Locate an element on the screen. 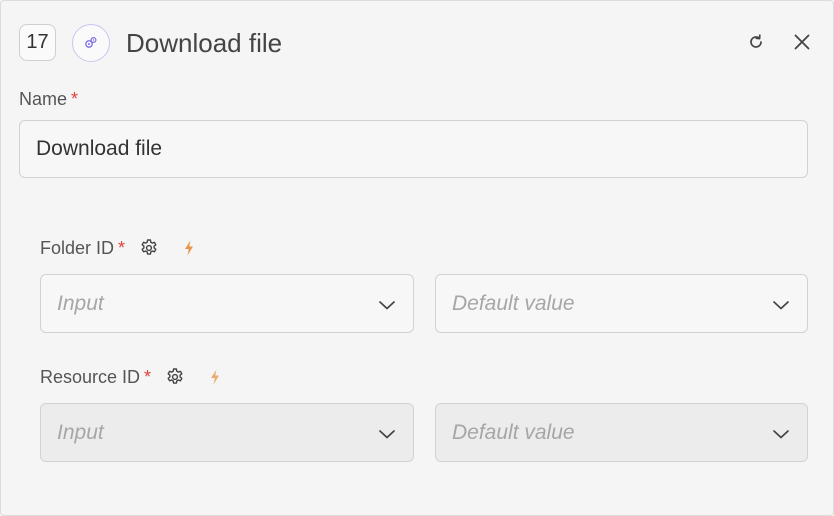 This screenshot has width=834, height=516. name-field-label: Name * is located at coordinates (48, 99).